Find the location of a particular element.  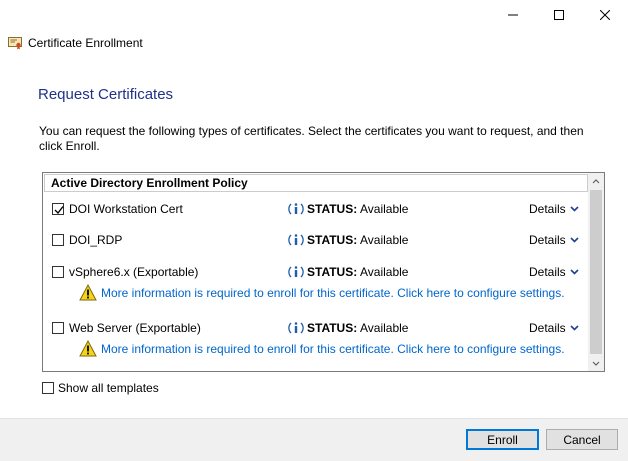

certificate-checkbox-vsphere is located at coordinates (58, 272).